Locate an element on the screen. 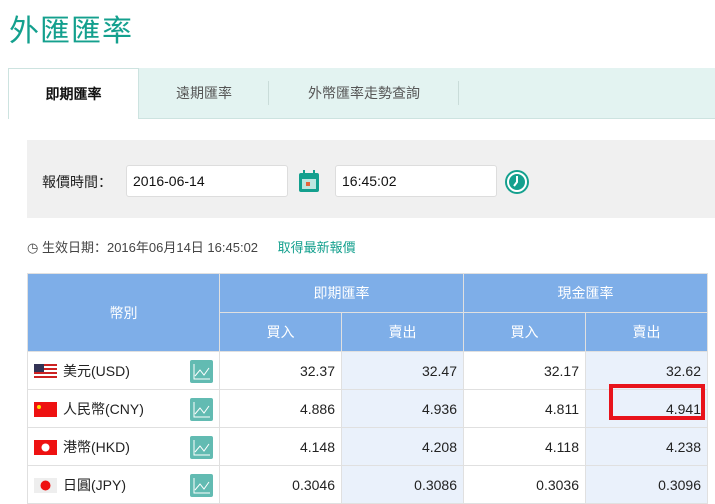 The image size is (715, 504). calendar-icon is located at coordinates (309, 181).